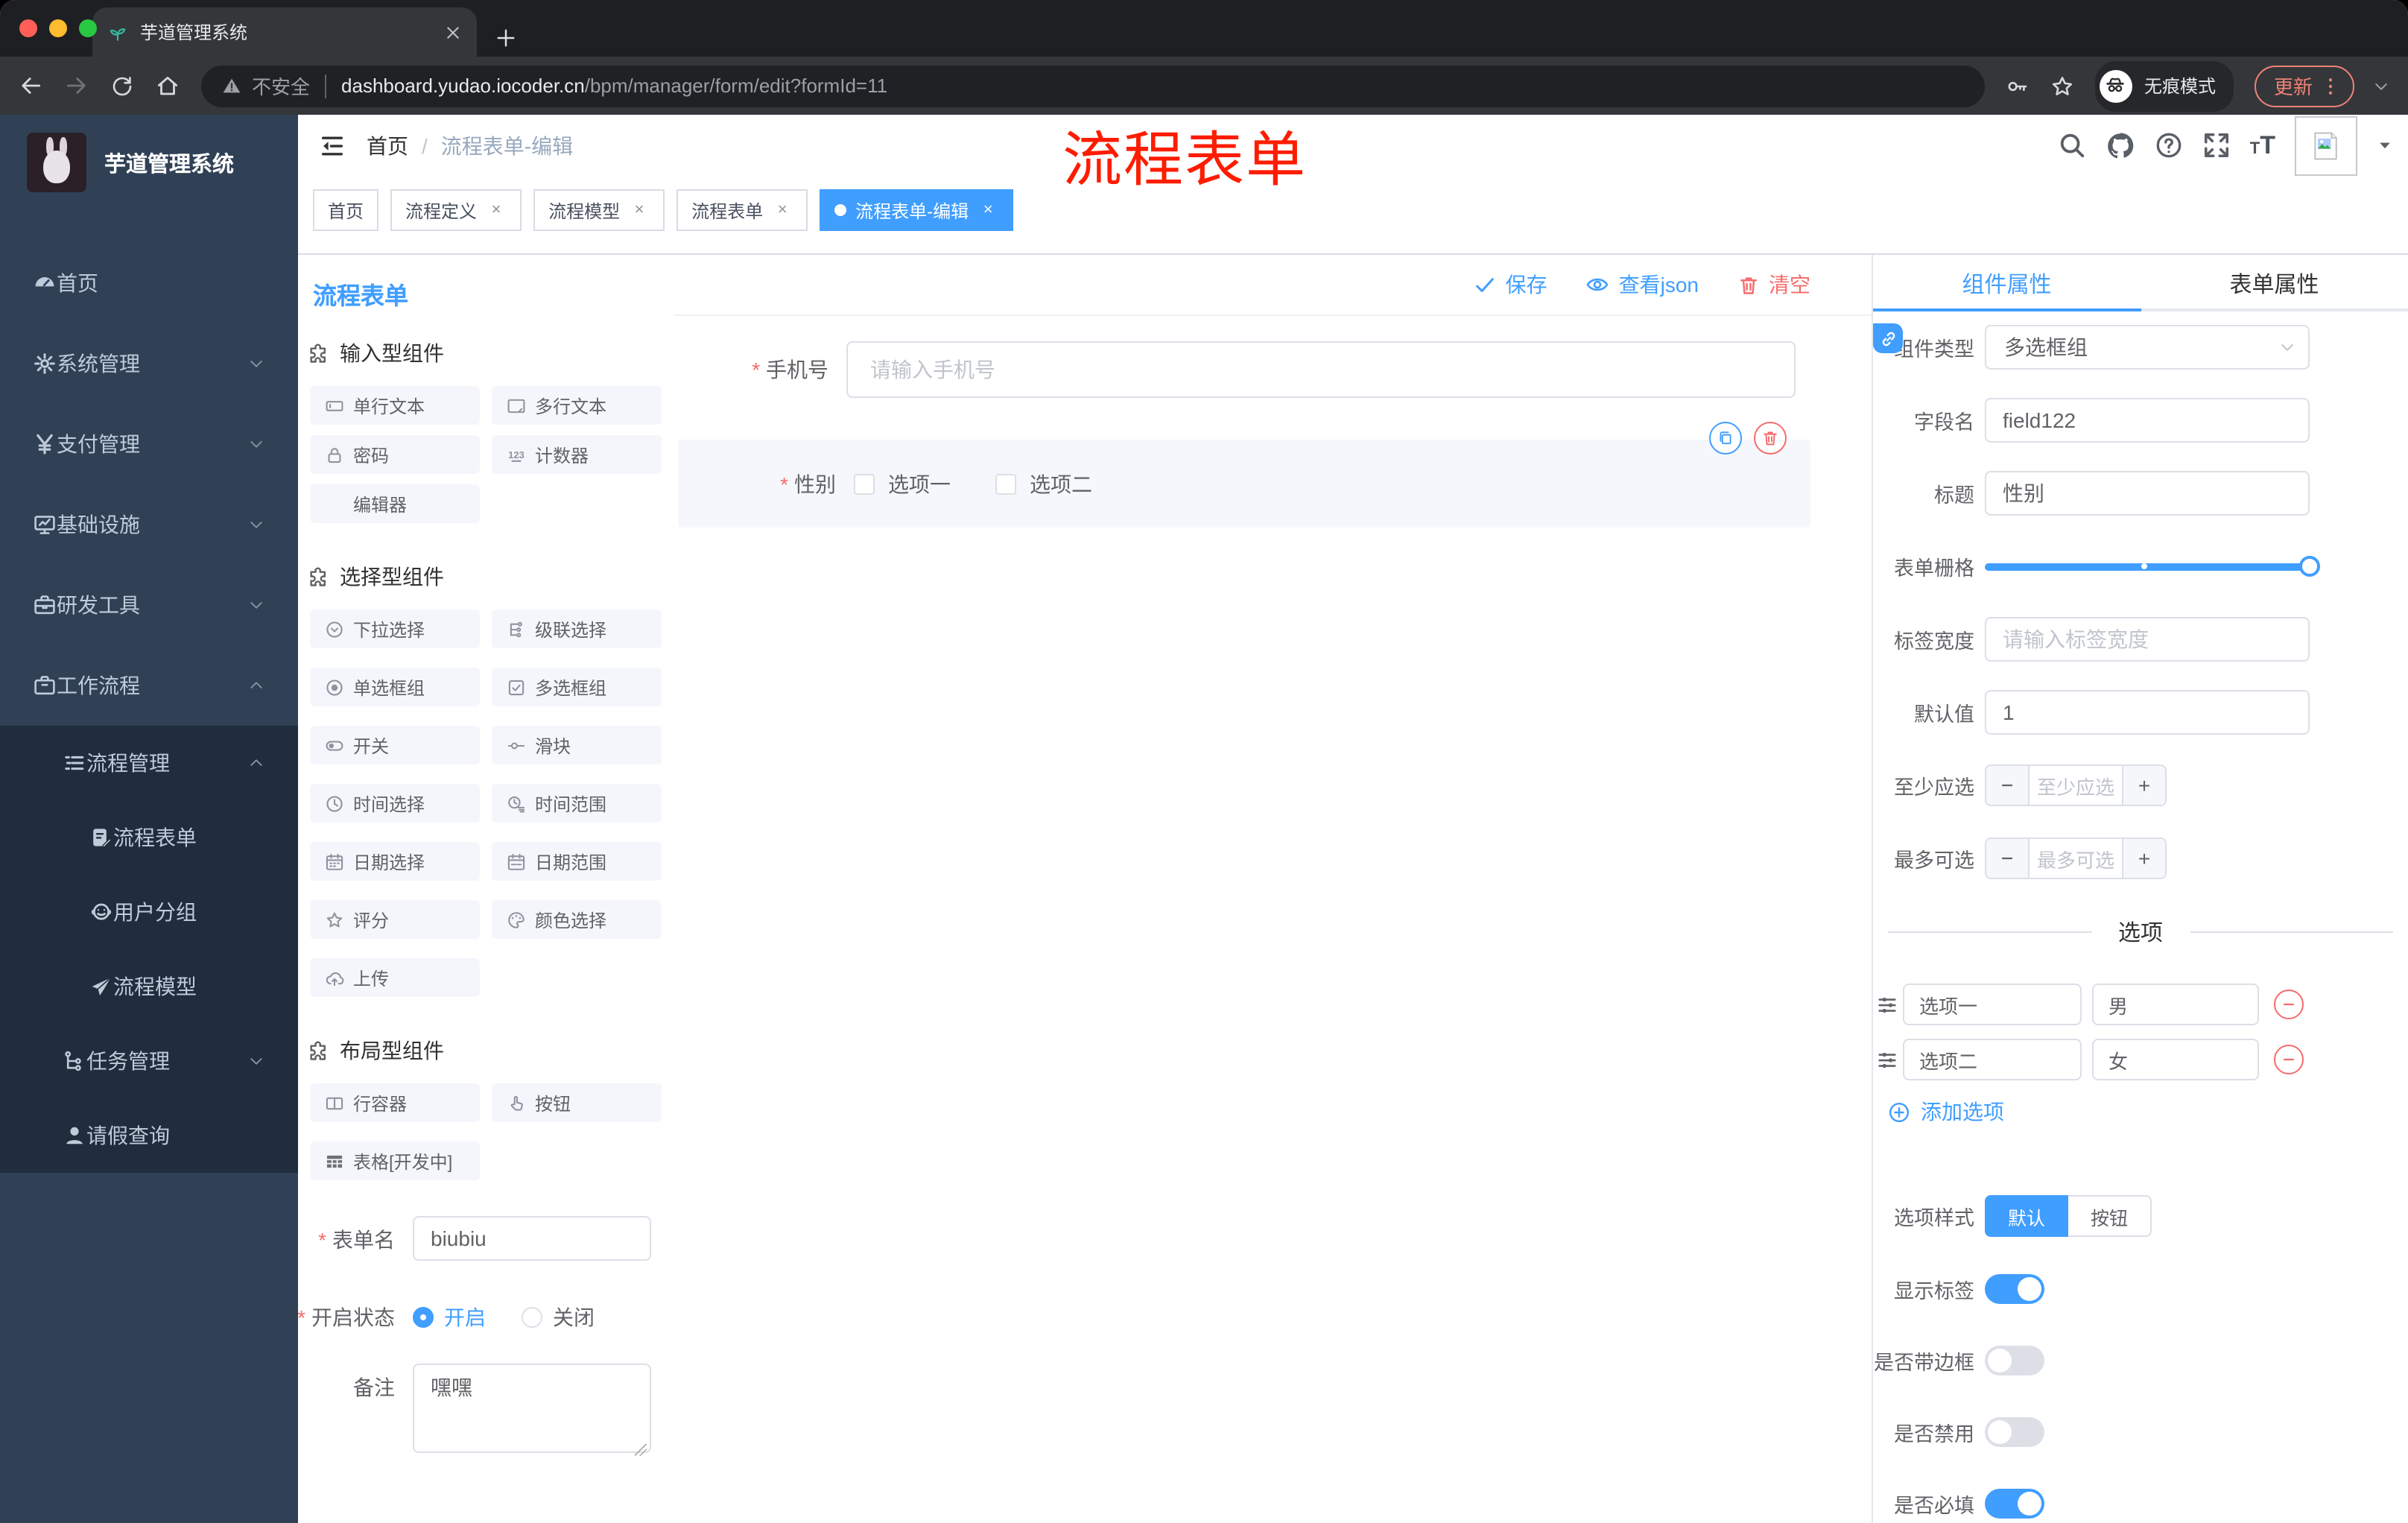 The image size is (2408, 1523). What do you see at coordinates (395, 978) in the screenshot?
I see `palette-item-上传: 上传` at bounding box center [395, 978].